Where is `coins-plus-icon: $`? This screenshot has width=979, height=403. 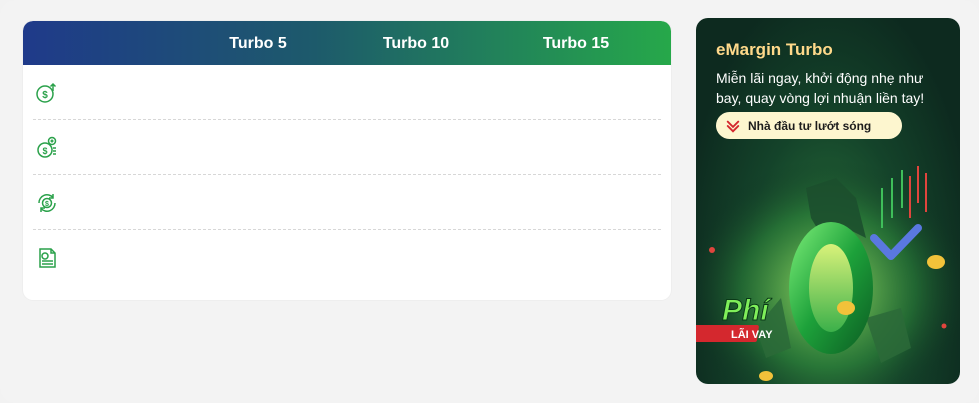
coins-plus-icon: $ is located at coordinates (47, 147).